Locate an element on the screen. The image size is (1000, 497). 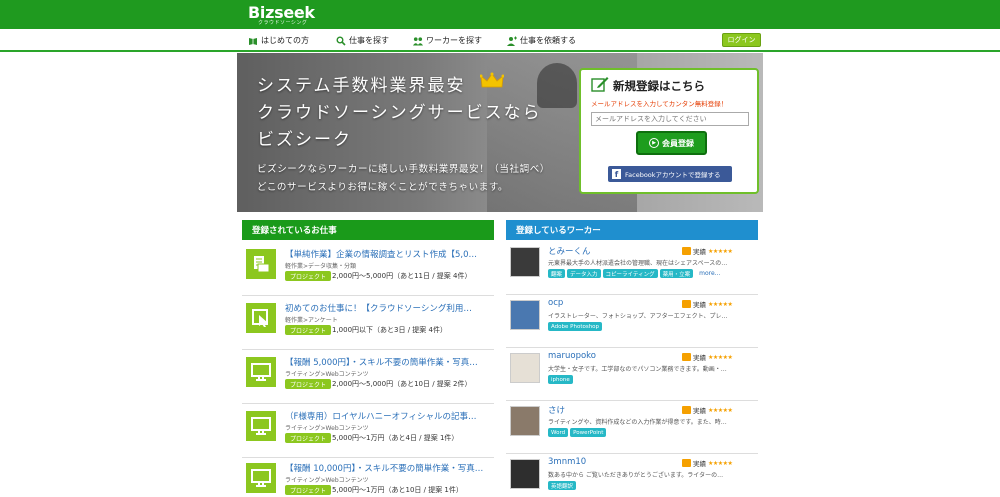
register-title: 新規登録はこちら is located at coordinates (659, 86).